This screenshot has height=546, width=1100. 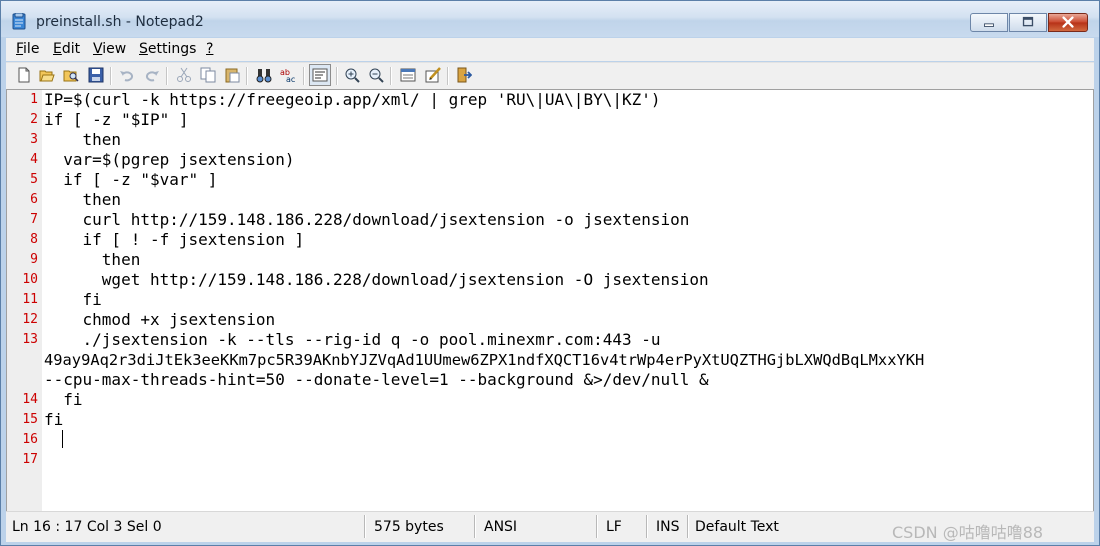 What do you see at coordinates (209, 49) in the screenshot?
I see `menu-help: ?` at bounding box center [209, 49].